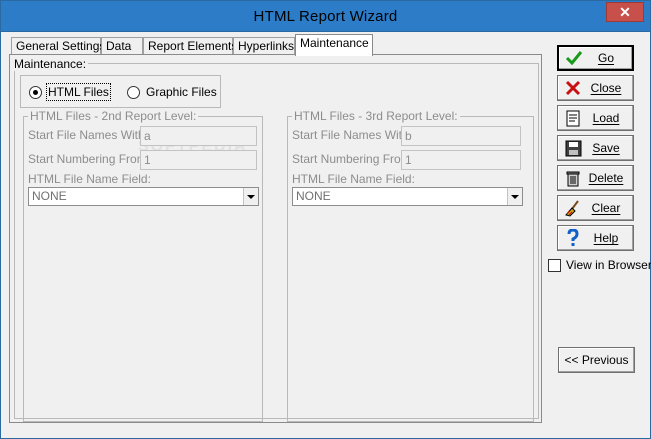 The height and width of the screenshot is (439, 651). What do you see at coordinates (606, 118) in the screenshot?
I see `load-button-label: Load` at bounding box center [606, 118].